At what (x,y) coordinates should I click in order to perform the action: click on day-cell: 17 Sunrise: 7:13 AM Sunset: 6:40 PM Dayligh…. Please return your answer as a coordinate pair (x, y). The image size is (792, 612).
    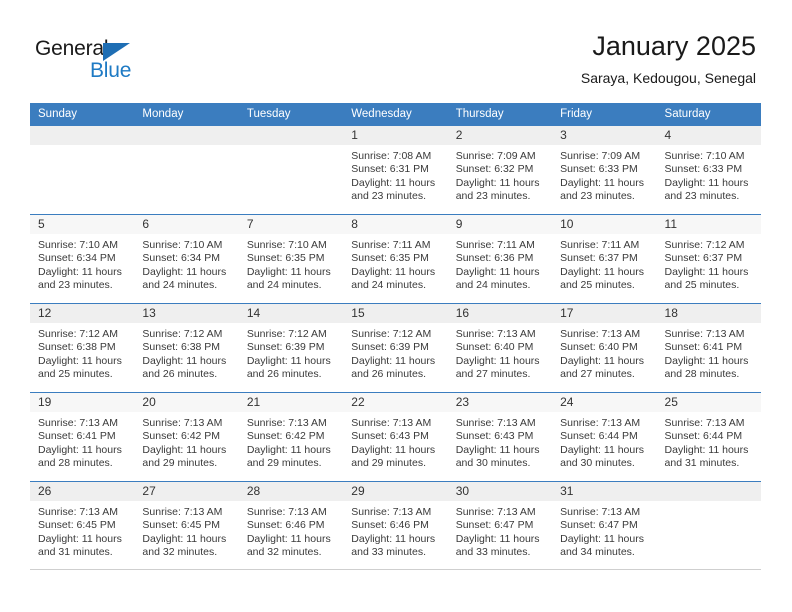
    Looking at the image, I should click on (604, 348).